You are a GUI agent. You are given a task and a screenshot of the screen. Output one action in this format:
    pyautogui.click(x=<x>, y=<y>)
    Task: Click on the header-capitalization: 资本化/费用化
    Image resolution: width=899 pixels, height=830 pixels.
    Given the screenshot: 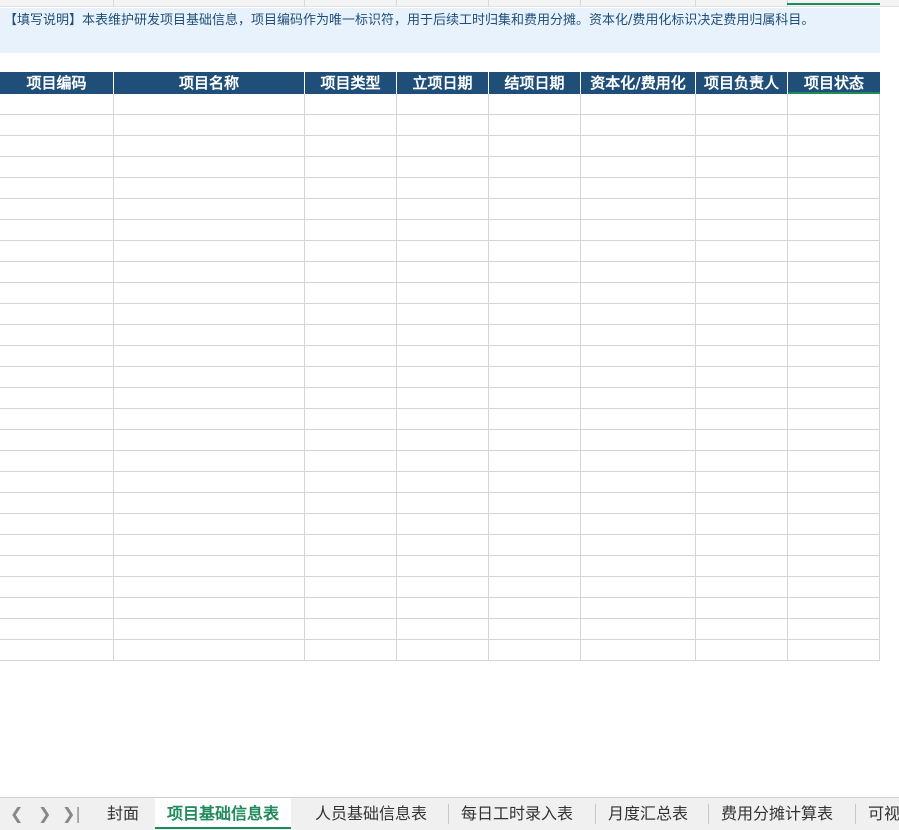 What is the action you would take?
    pyautogui.click(x=638, y=83)
    